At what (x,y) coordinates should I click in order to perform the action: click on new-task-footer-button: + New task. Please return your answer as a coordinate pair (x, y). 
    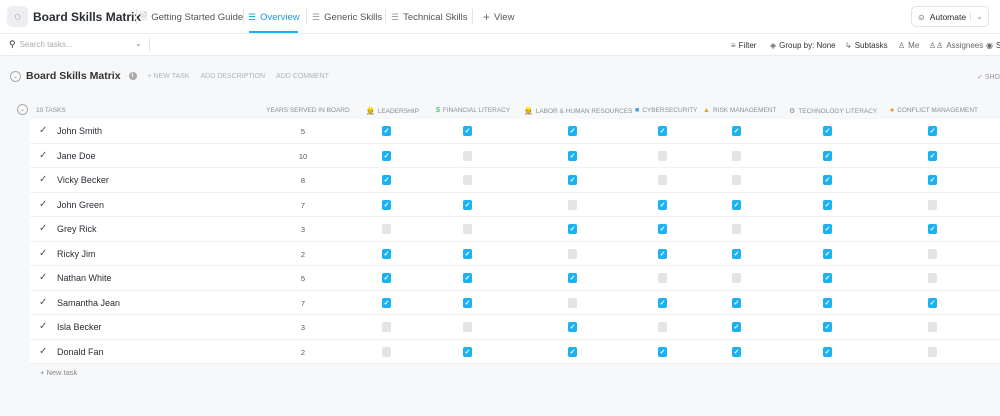
    Looking at the image, I should click on (58, 372).